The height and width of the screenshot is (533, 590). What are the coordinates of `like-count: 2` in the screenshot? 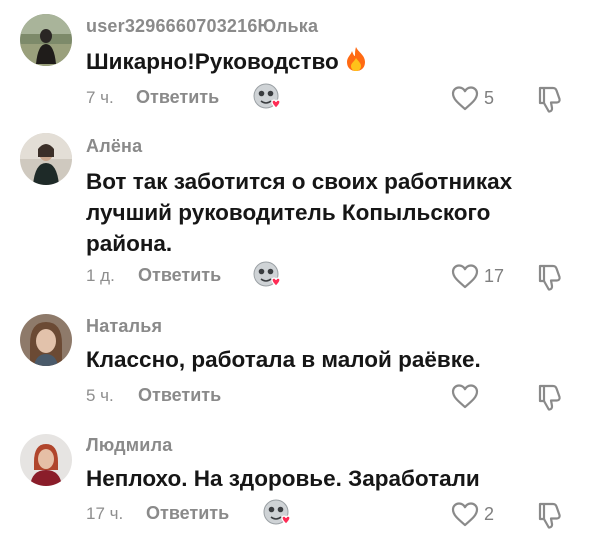 It's located at (489, 514).